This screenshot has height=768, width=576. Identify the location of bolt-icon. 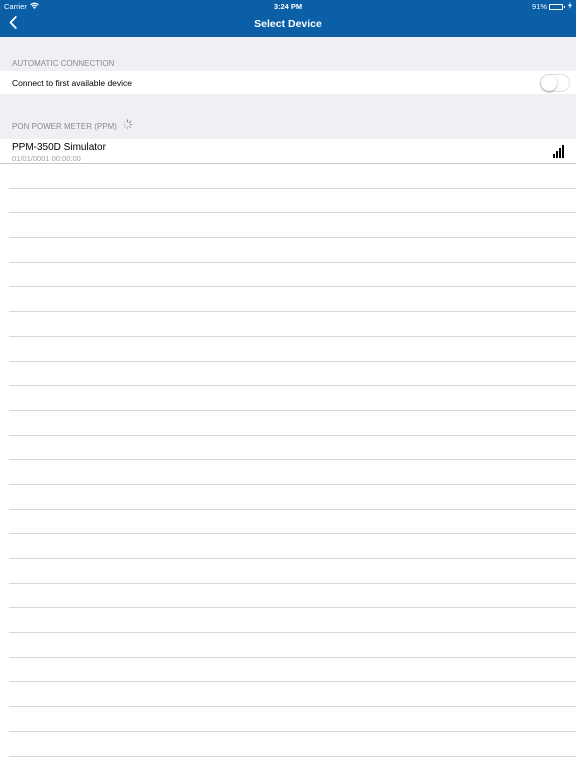
(570, 6).